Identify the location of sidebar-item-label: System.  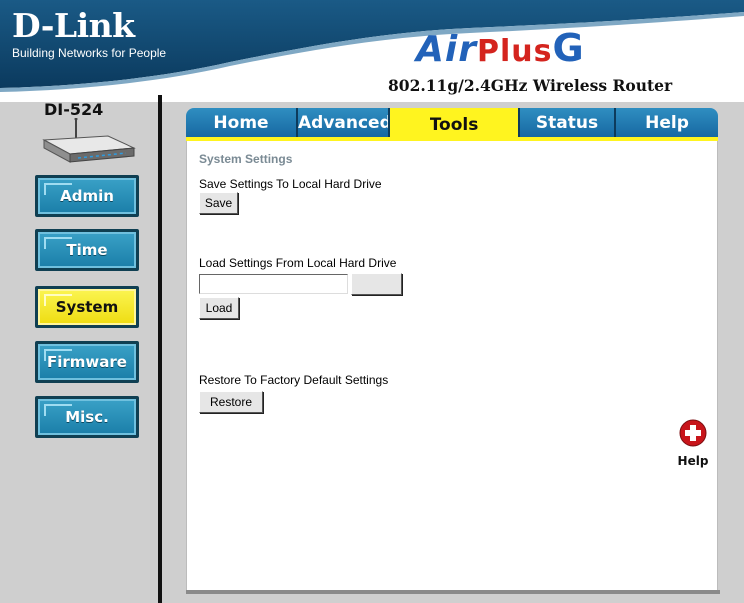
(87, 307).